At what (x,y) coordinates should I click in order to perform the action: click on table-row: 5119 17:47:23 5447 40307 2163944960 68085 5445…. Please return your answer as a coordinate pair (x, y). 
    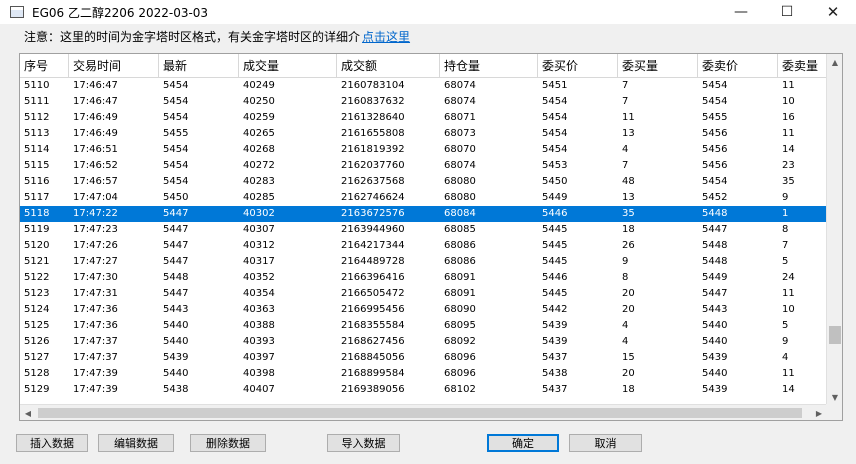
    Looking at the image, I should click on (423, 230).